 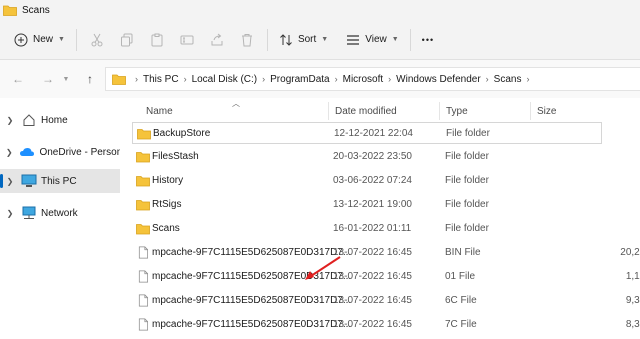 What do you see at coordinates (48, 79) in the screenshot?
I see `forward-button: →` at bounding box center [48, 79].